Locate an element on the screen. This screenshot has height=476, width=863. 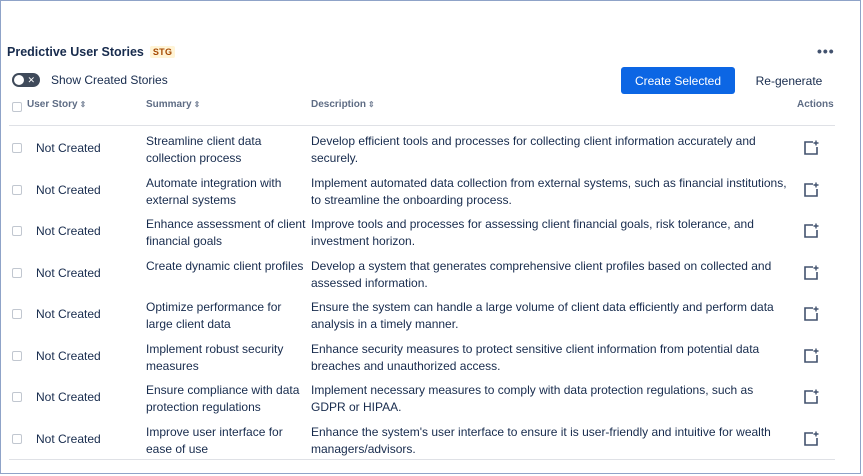
panel-header: Predictive User Stories STG is located at coordinates (91, 52).